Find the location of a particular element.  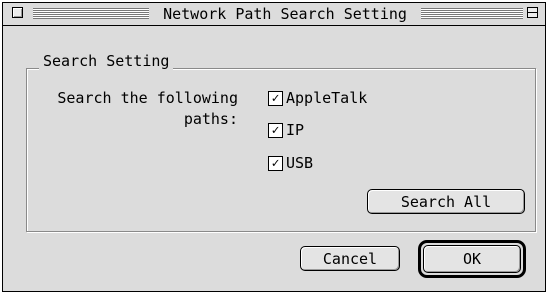

prompt-line-1: Search the following is located at coordinates (147, 98).